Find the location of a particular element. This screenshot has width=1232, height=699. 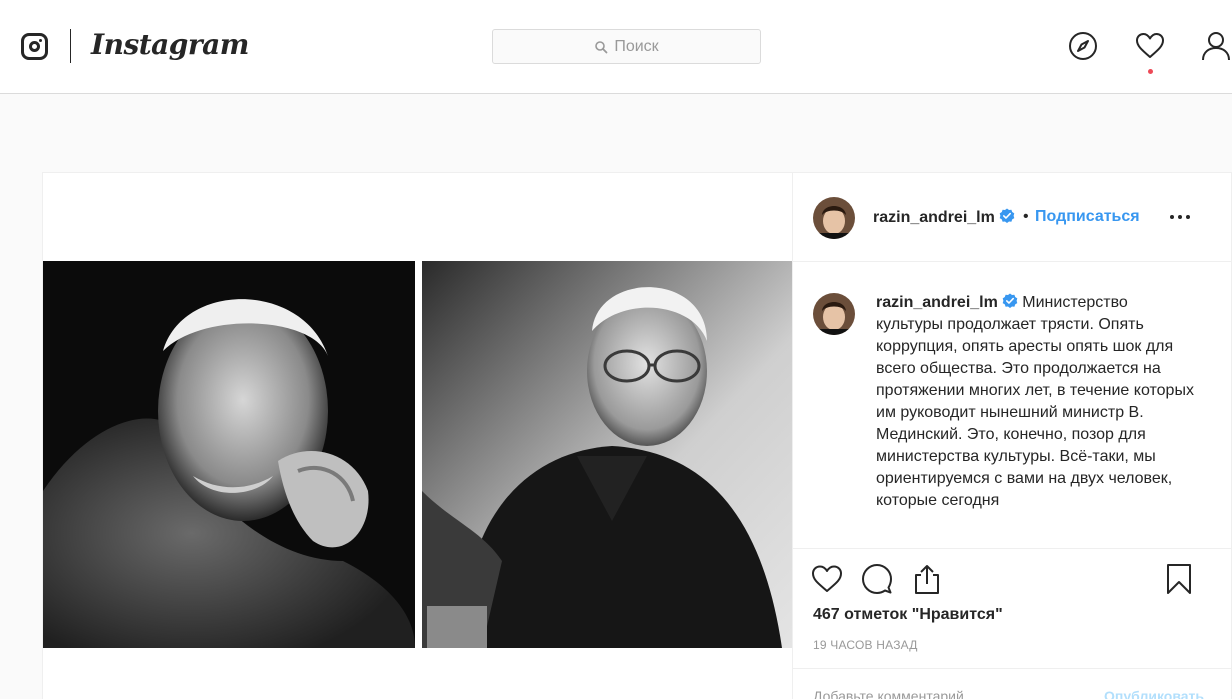

comment-icon is located at coordinates (877, 579).